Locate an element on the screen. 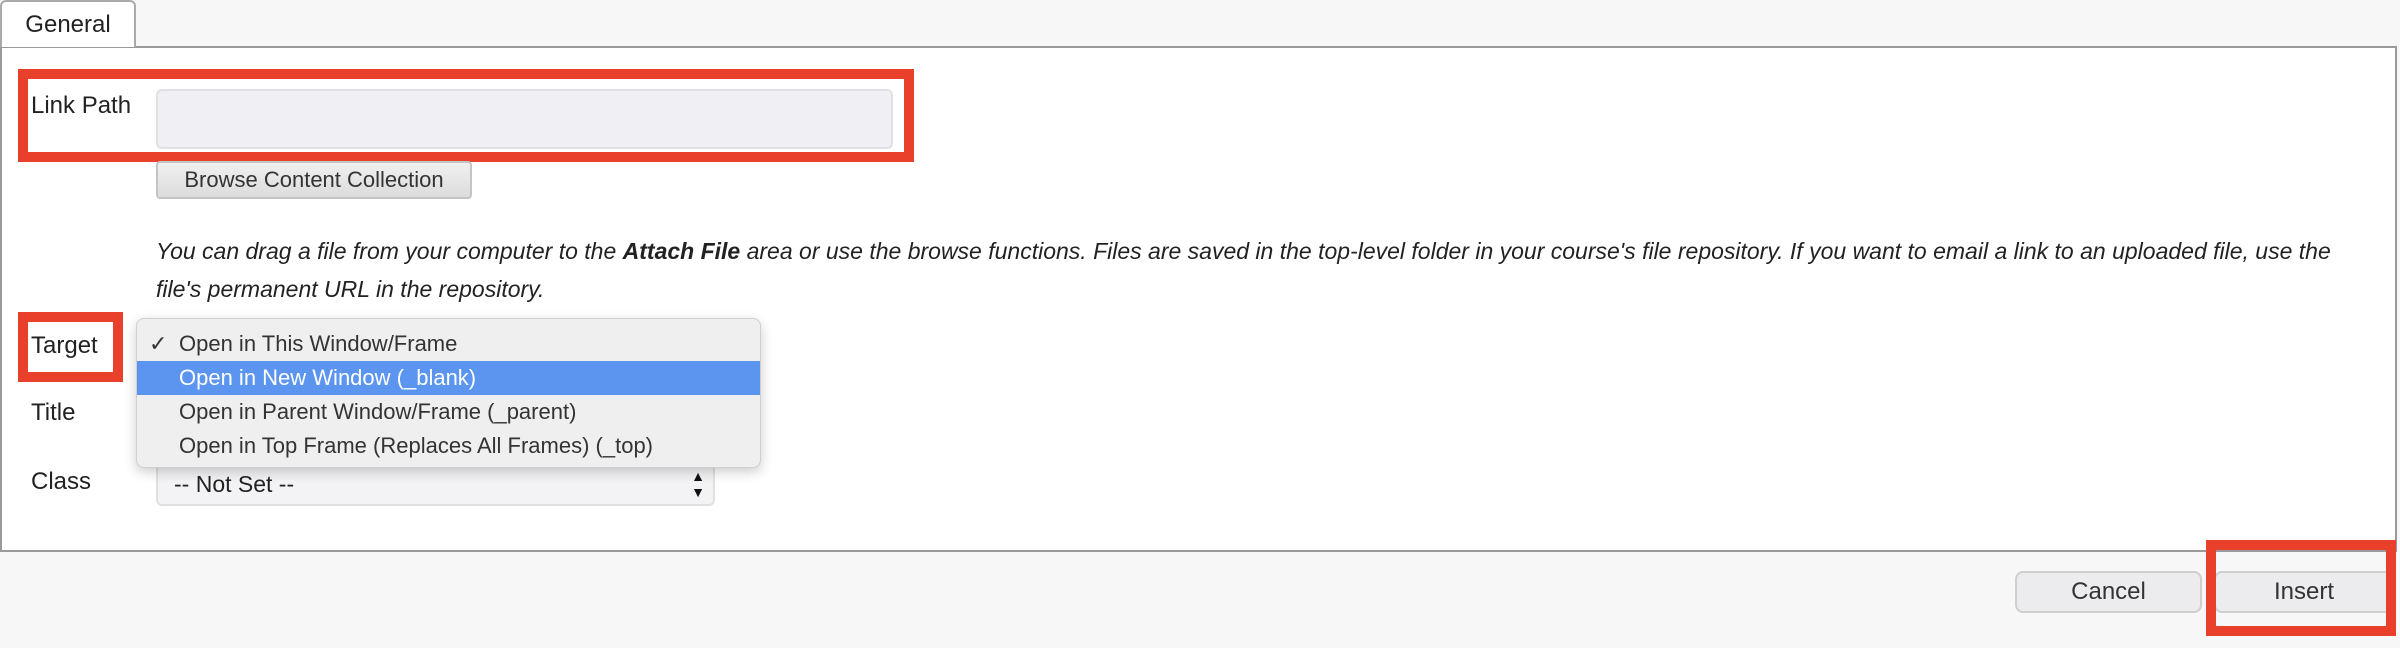 This screenshot has height=648, width=2400. tab-general: General is located at coordinates (68, 23).